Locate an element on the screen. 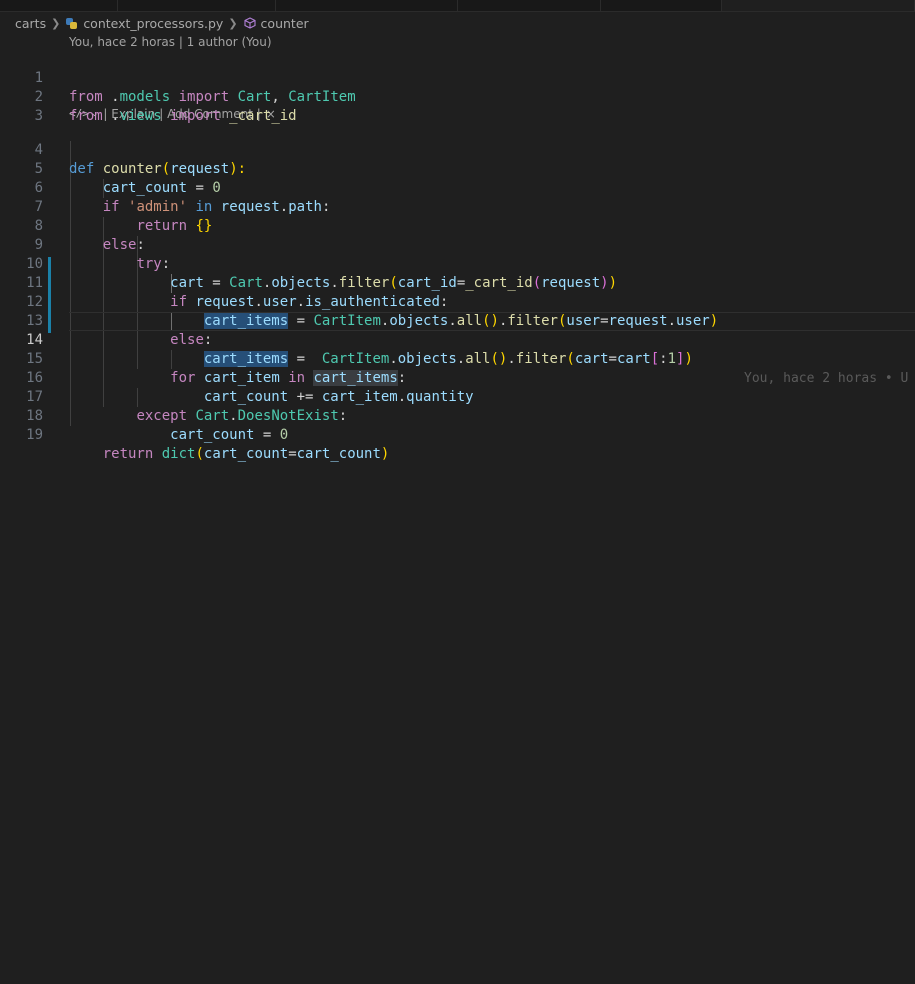  tab-bar is located at coordinates (457, 6).